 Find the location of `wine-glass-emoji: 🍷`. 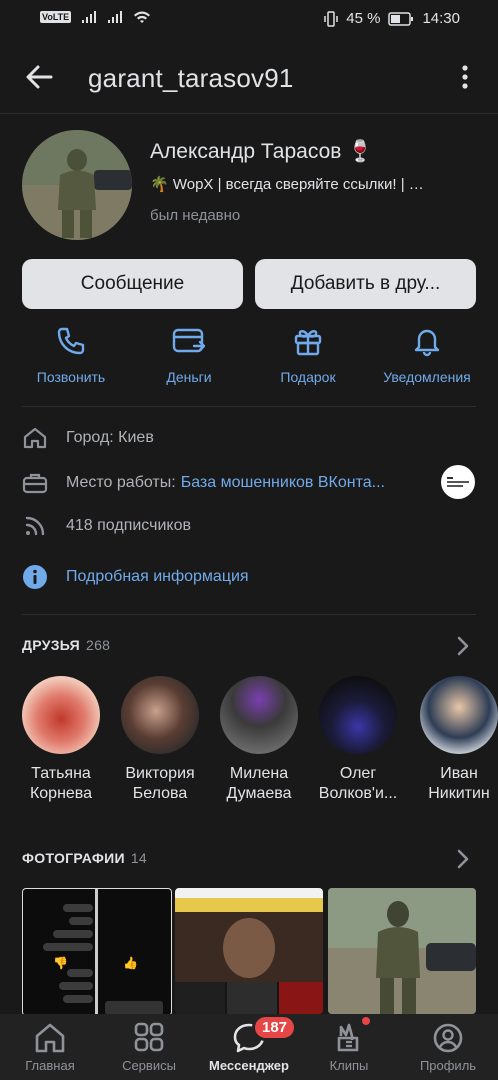

wine-glass-emoji: 🍷 is located at coordinates (360, 151).